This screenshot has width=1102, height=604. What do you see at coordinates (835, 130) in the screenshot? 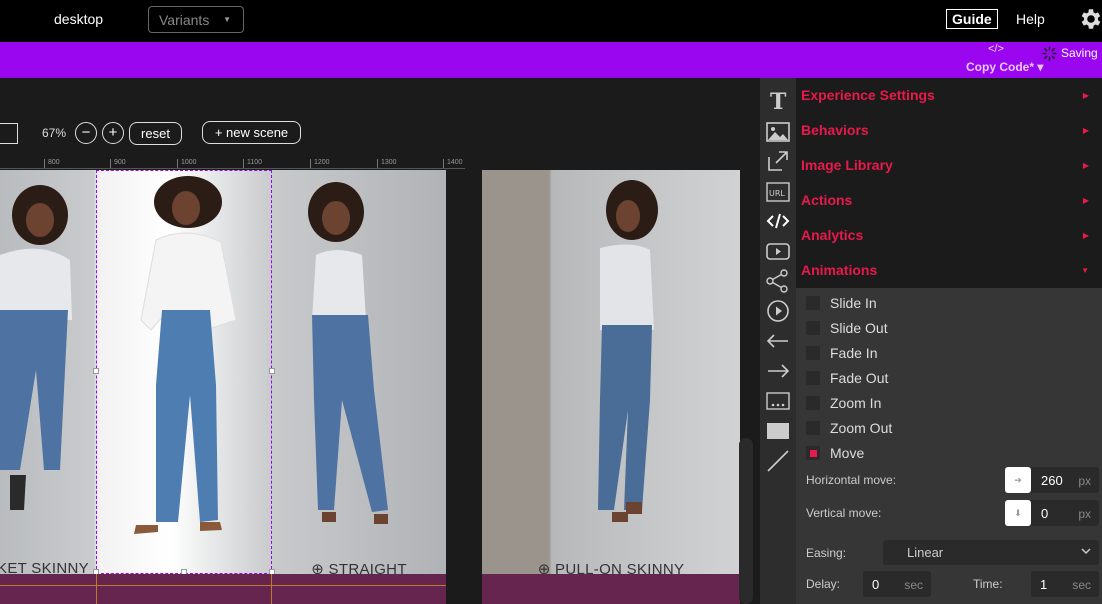
I see `section-behaviors: Behaviors` at bounding box center [835, 130].